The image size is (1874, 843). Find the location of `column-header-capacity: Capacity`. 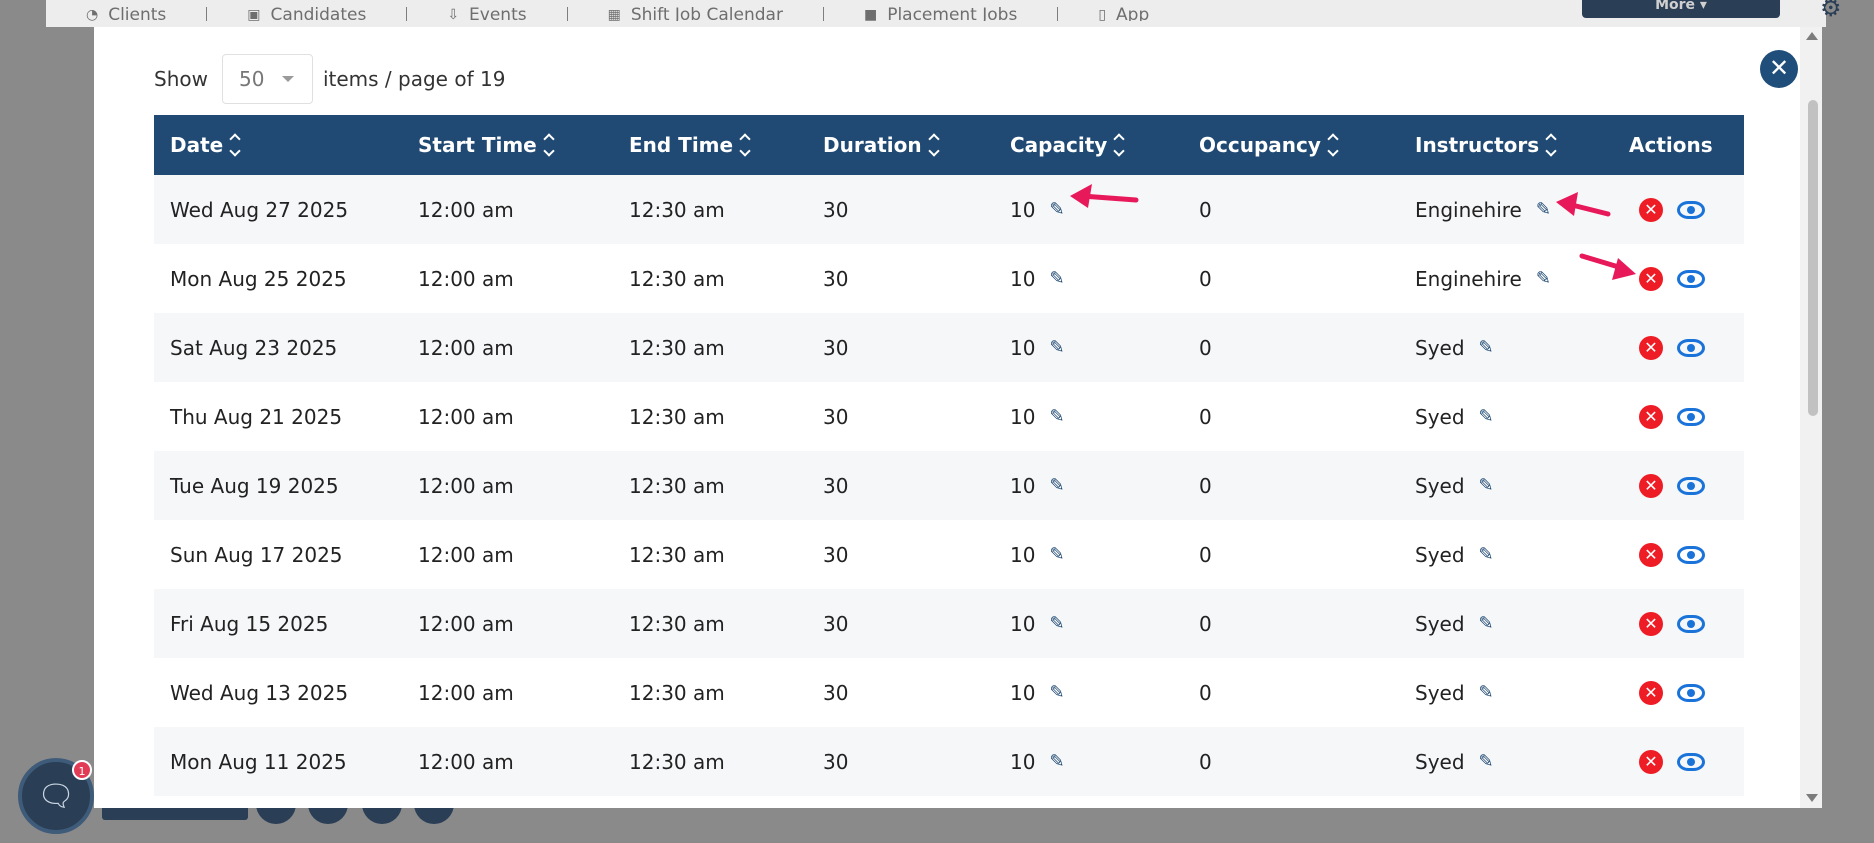

column-header-capacity: Capacity is located at coordinates (1088, 145).